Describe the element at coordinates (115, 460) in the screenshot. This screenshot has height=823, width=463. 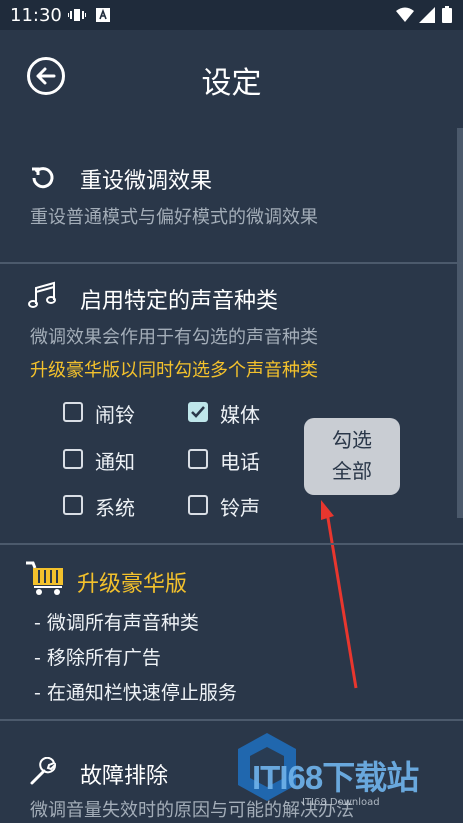
I see `checkbox-notification-label: 通知` at that location.